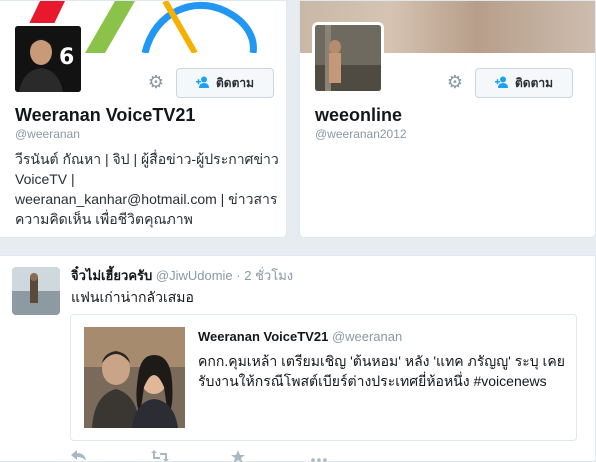  What do you see at coordinates (104, 219) in the screenshot?
I see `bio-line: ความคิดเห็น เพื่อชีวิตคุณภาพ` at bounding box center [104, 219].